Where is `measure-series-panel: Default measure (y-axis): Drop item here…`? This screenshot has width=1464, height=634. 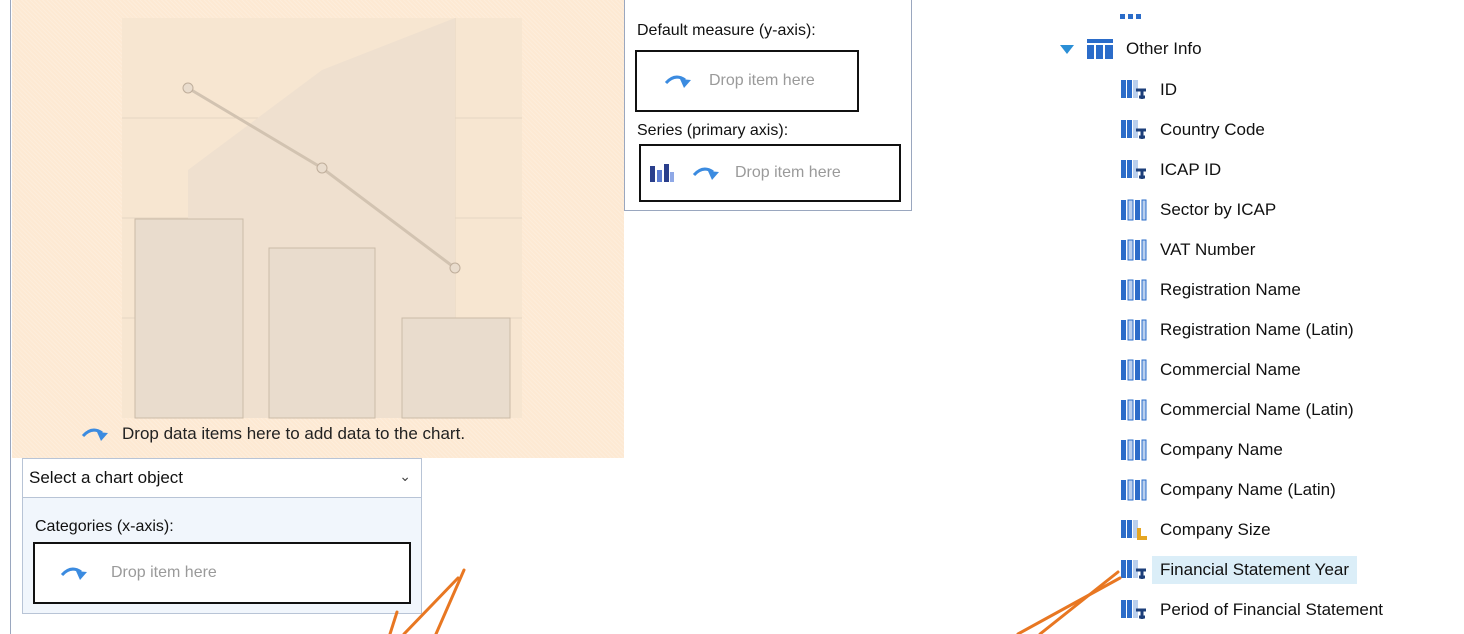
measure-series-panel: Default measure (y-axis): Drop item here… is located at coordinates (768, 105).